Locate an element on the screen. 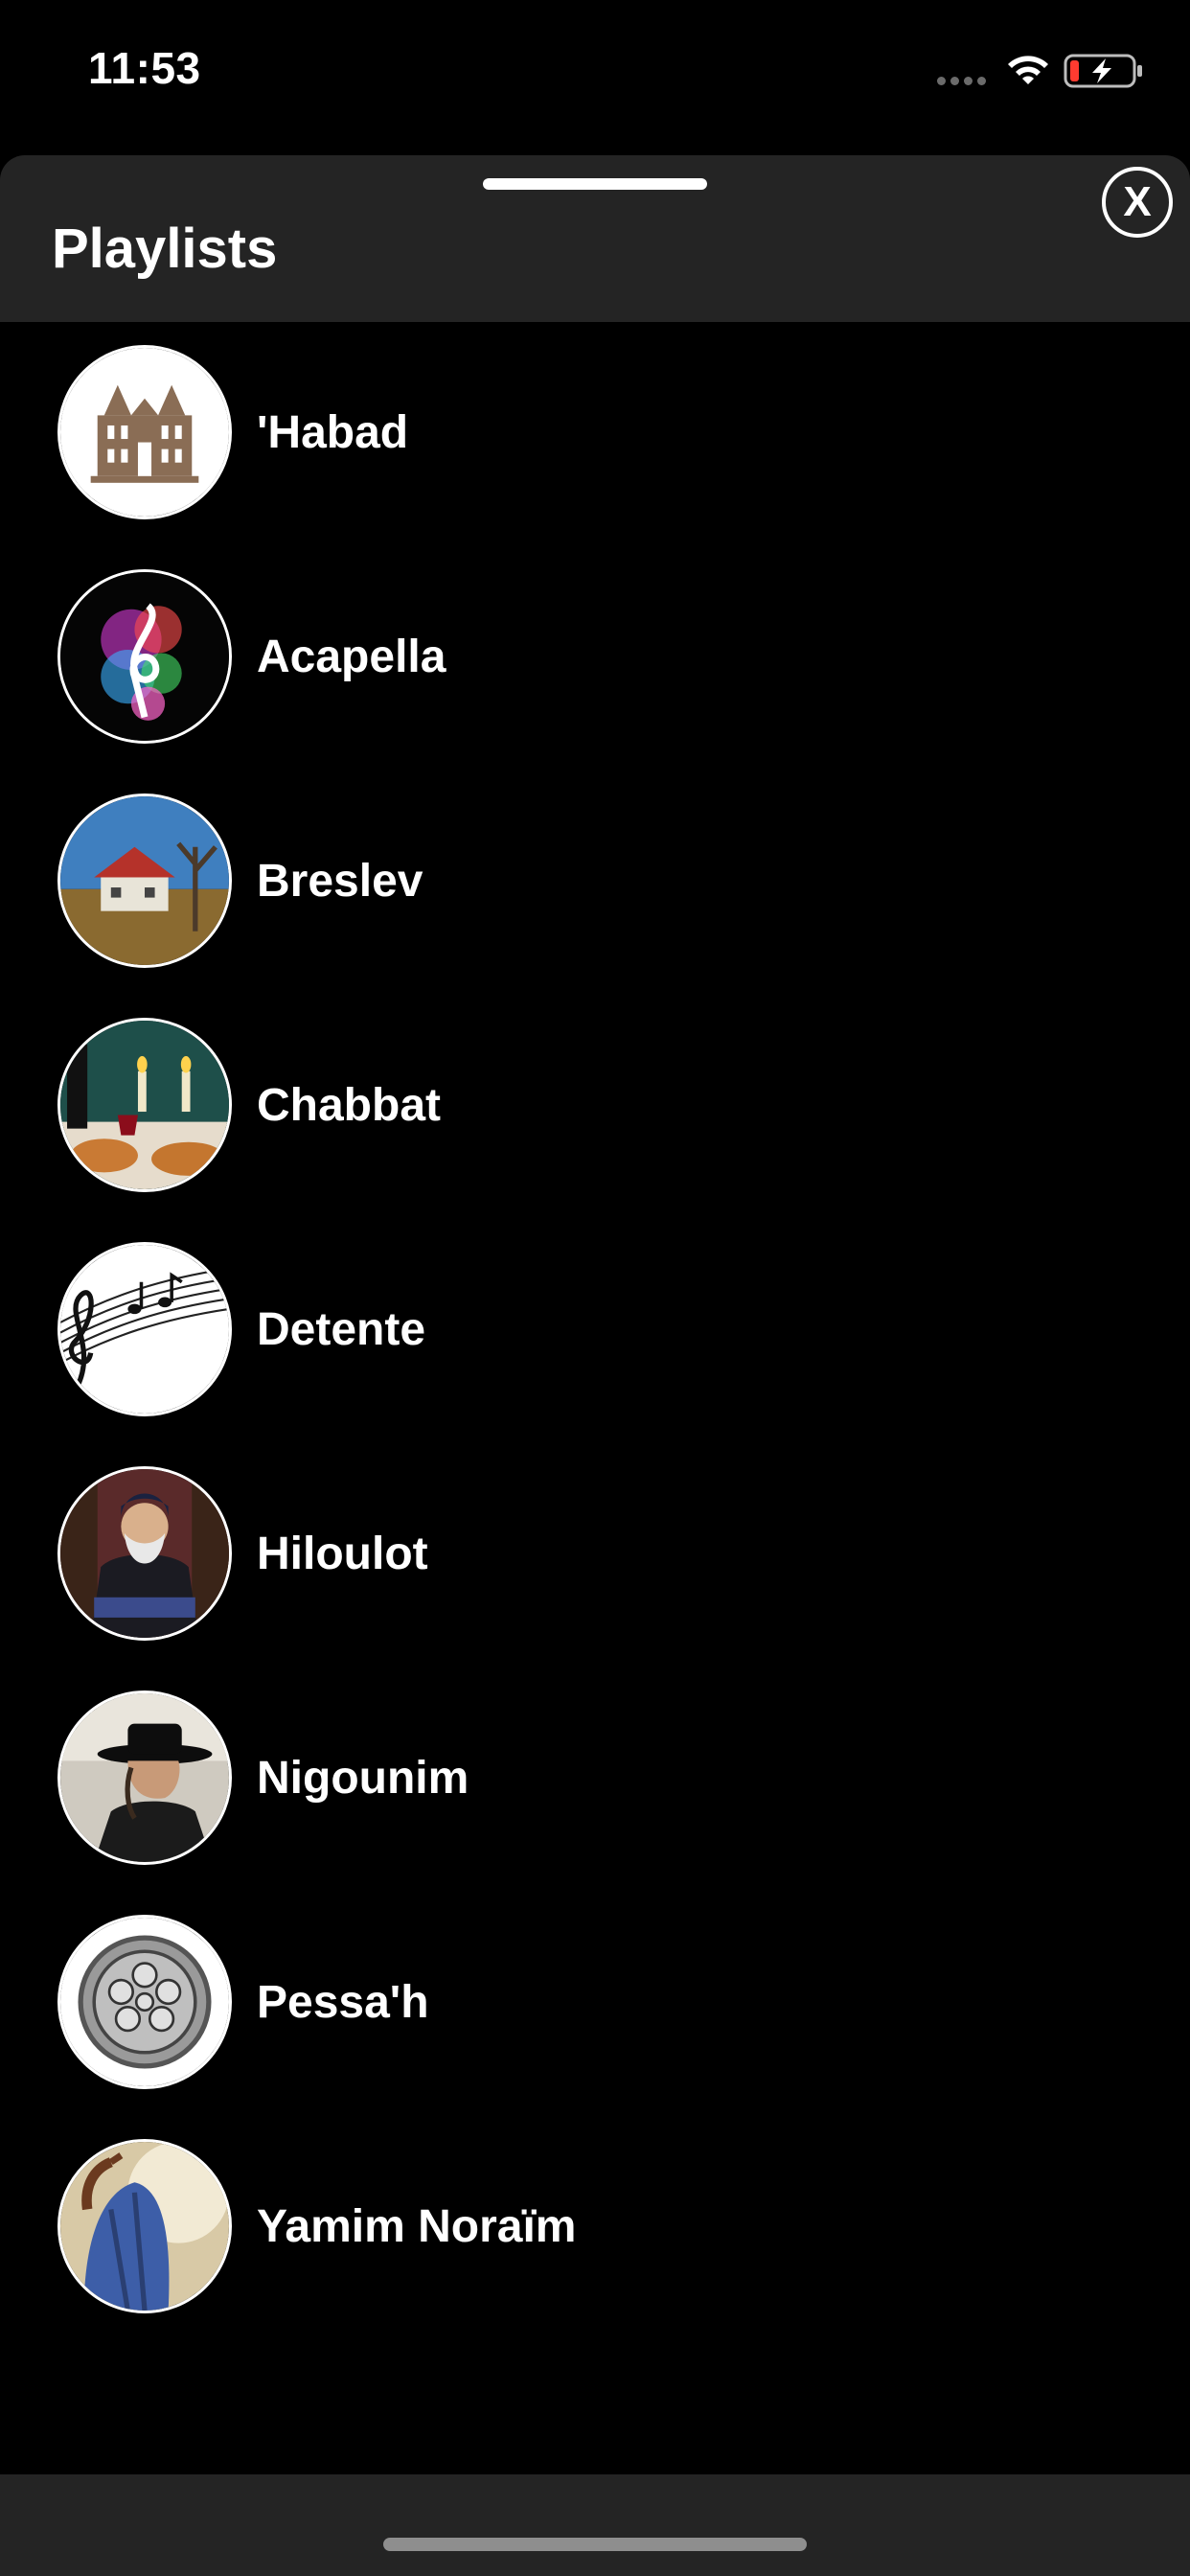  bottom-bar is located at coordinates (595, 2525).